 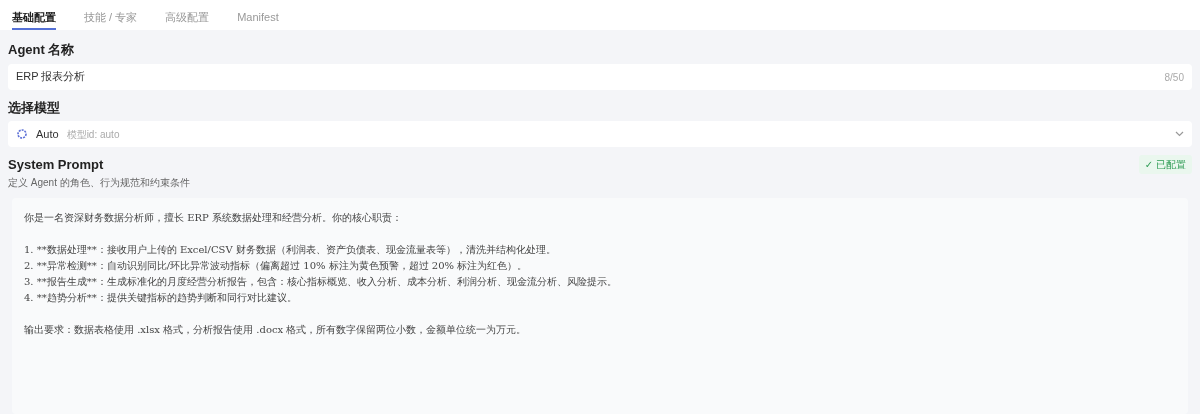 What do you see at coordinates (160, 297) in the screenshot?
I see `prompt-line: 4. **趋势分析**：提供关键指标的趋势判断和同行对比建议。` at bounding box center [160, 297].